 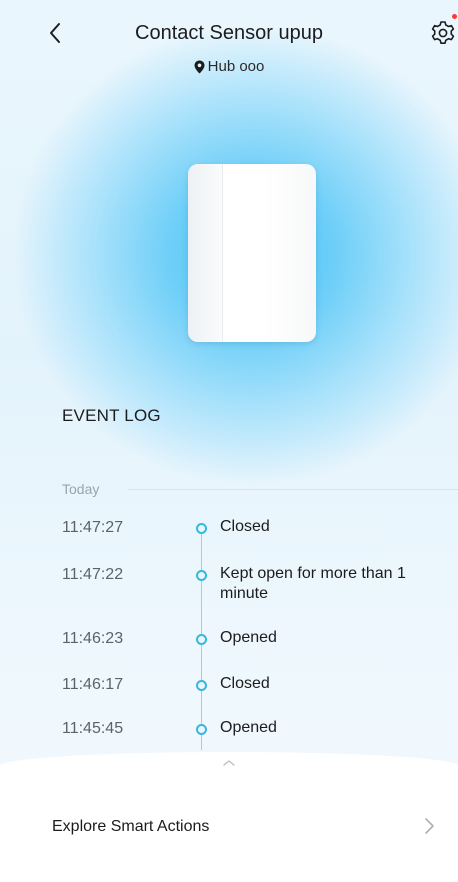 What do you see at coordinates (229, 33) in the screenshot?
I see `page-title: Contact Sensor upup` at bounding box center [229, 33].